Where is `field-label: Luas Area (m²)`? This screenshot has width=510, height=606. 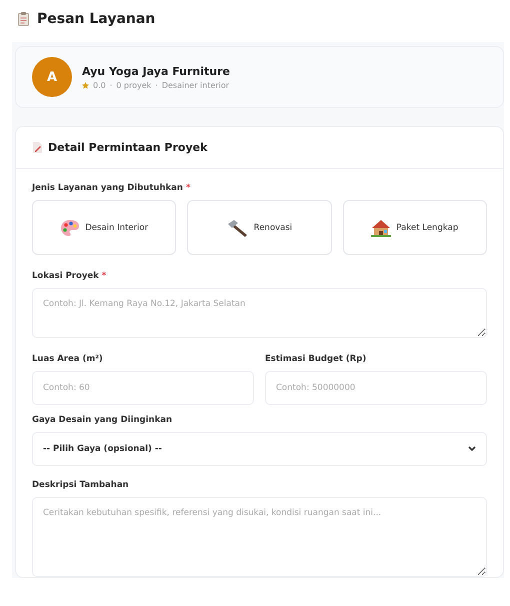
field-label: Luas Area (m²) is located at coordinates (67, 359).